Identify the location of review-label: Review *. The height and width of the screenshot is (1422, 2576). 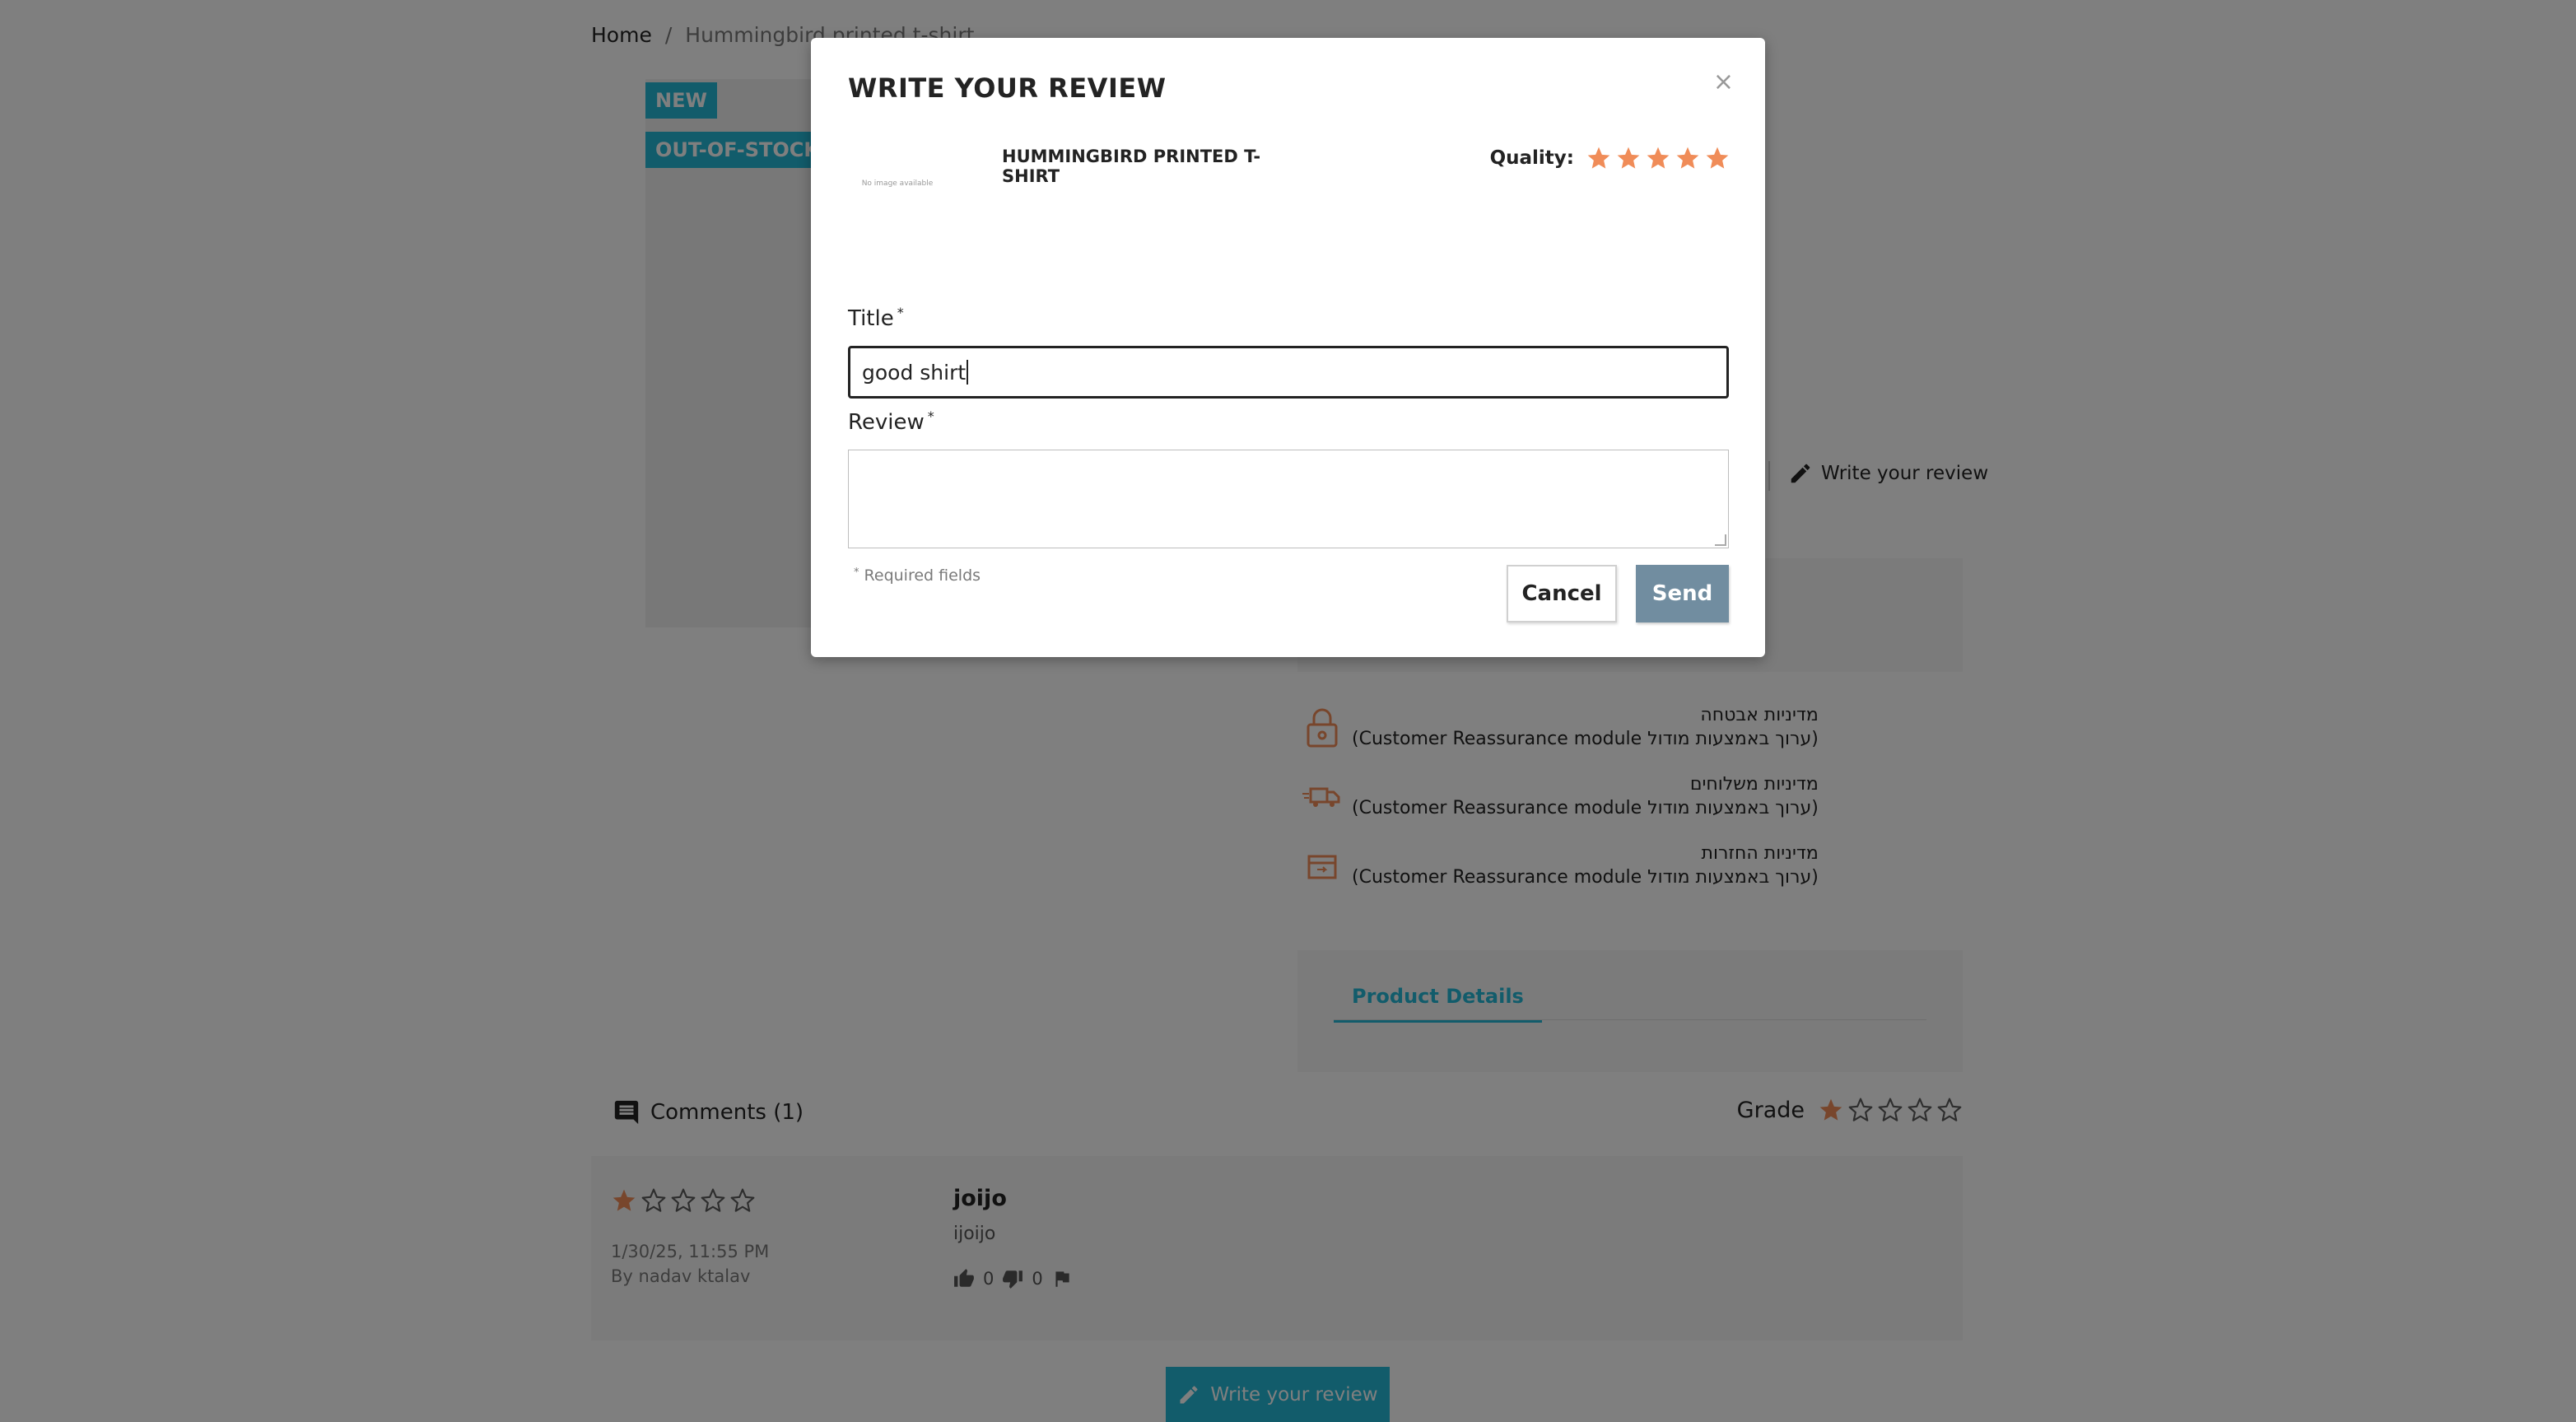
(891, 421).